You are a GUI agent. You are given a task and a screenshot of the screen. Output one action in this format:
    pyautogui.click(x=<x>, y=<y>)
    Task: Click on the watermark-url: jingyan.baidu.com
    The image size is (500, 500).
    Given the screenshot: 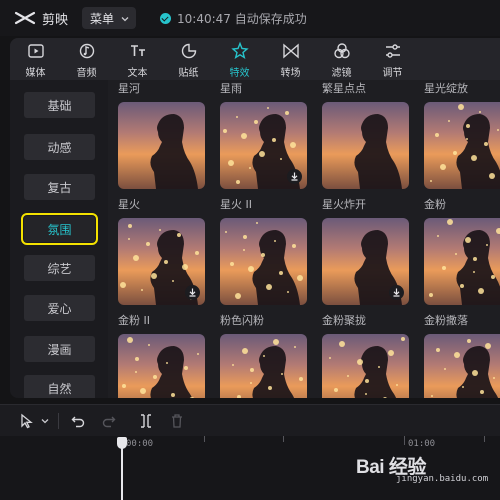 What is the action you would take?
    pyautogui.click(x=442, y=479)
    